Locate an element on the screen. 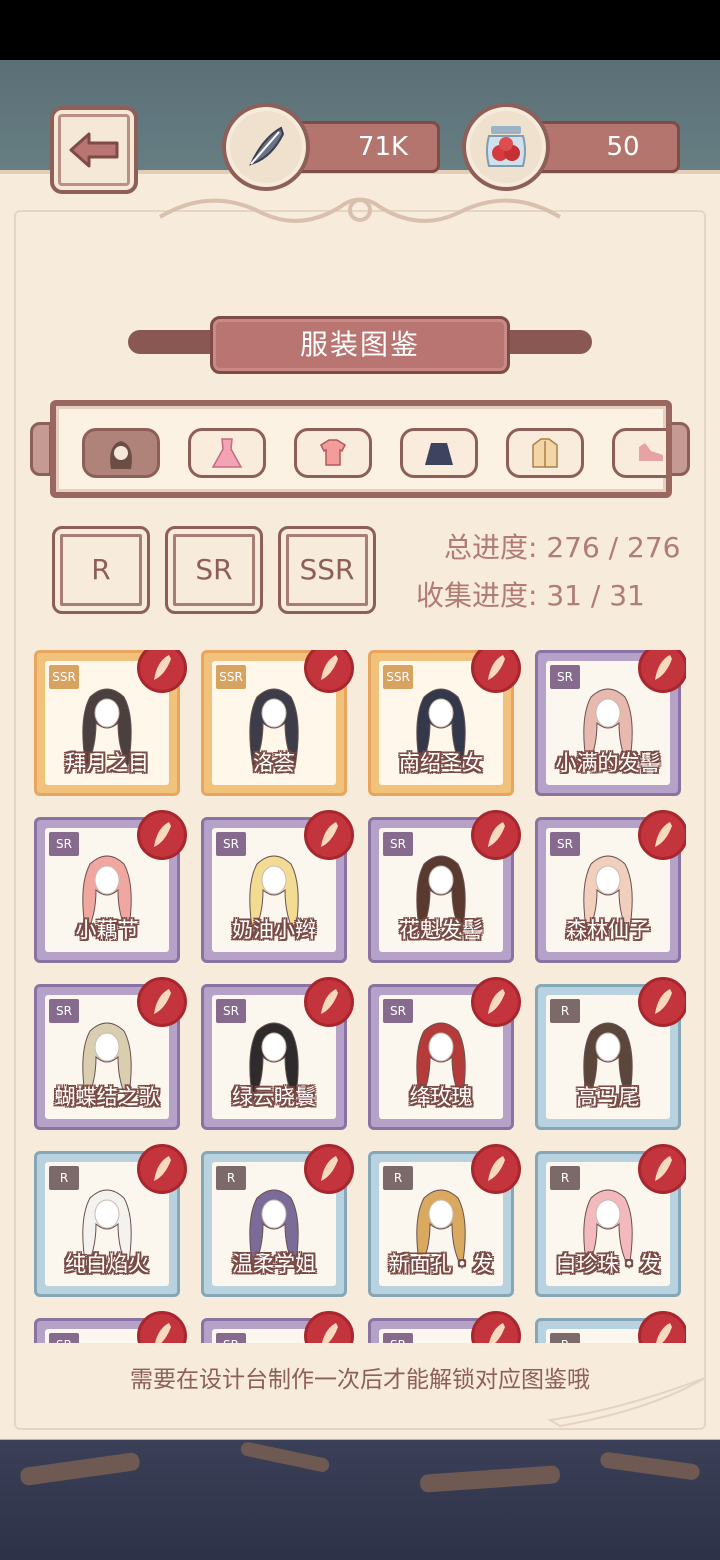 The image size is (720, 1560). status-bar is located at coordinates (360, 30).